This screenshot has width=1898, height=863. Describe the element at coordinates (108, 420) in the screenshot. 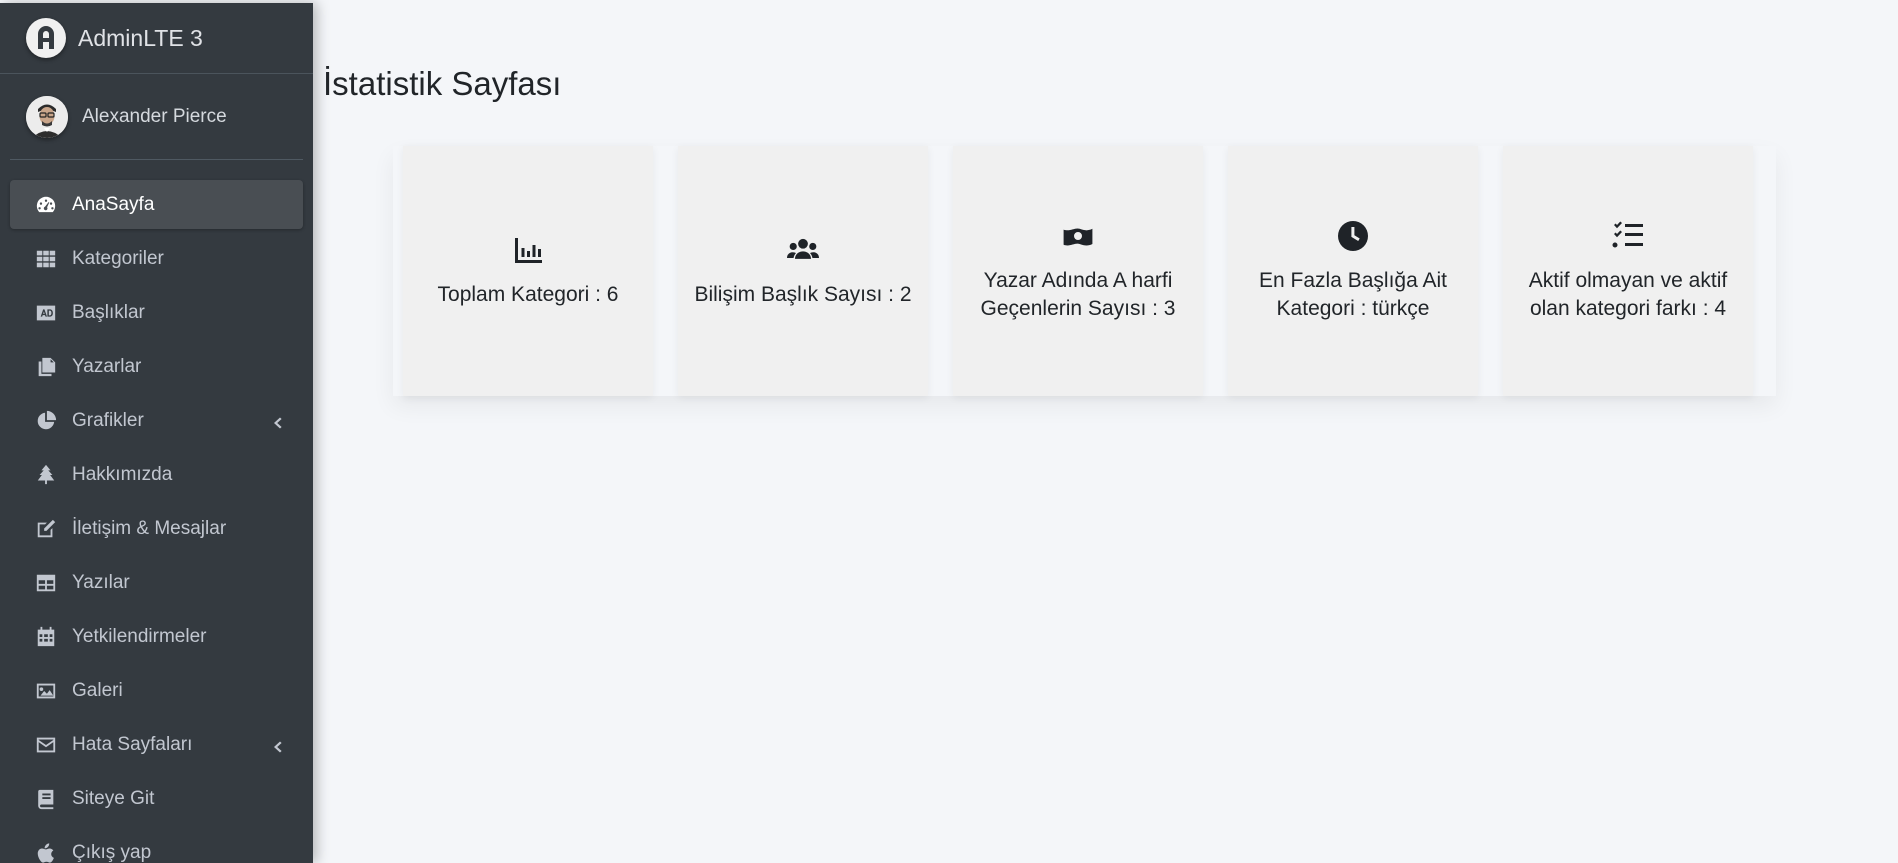

I see `sidebar-item-label: Grafikler` at that location.